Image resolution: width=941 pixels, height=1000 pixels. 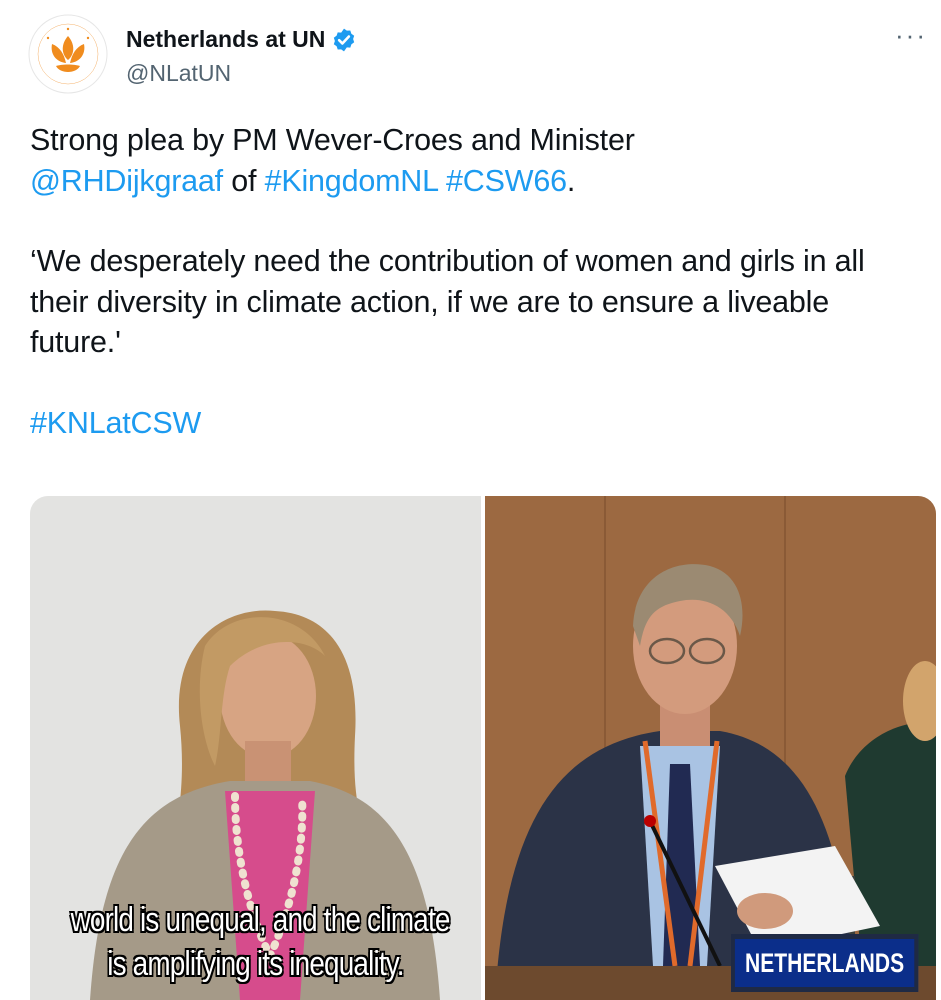 What do you see at coordinates (825, 963) in the screenshot?
I see `country-nameplate: NETHERLANDS` at bounding box center [825, 963].